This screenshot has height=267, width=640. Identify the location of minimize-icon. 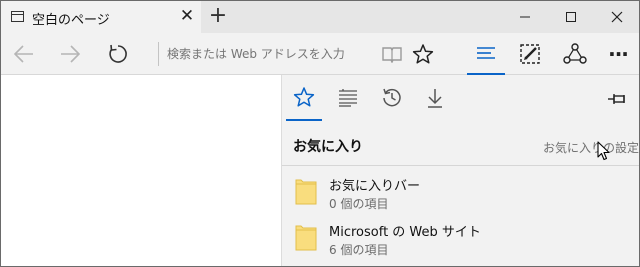
(525, 17).